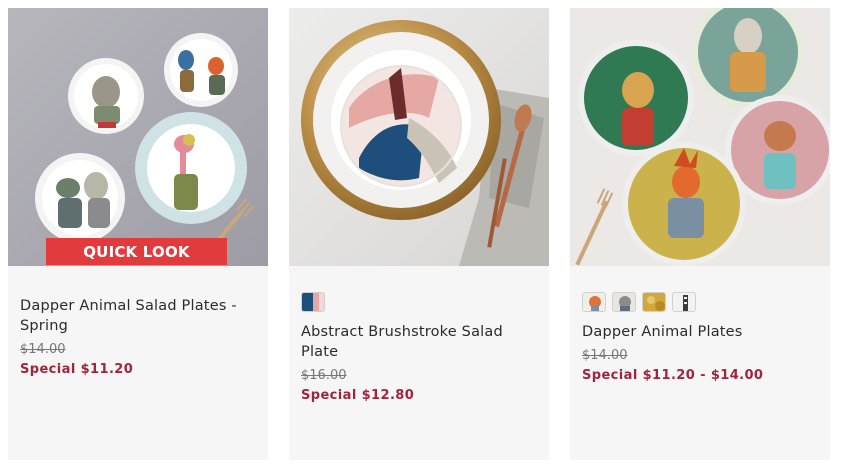  I want to click on special-price: Special $11.20, so click(77, 369).